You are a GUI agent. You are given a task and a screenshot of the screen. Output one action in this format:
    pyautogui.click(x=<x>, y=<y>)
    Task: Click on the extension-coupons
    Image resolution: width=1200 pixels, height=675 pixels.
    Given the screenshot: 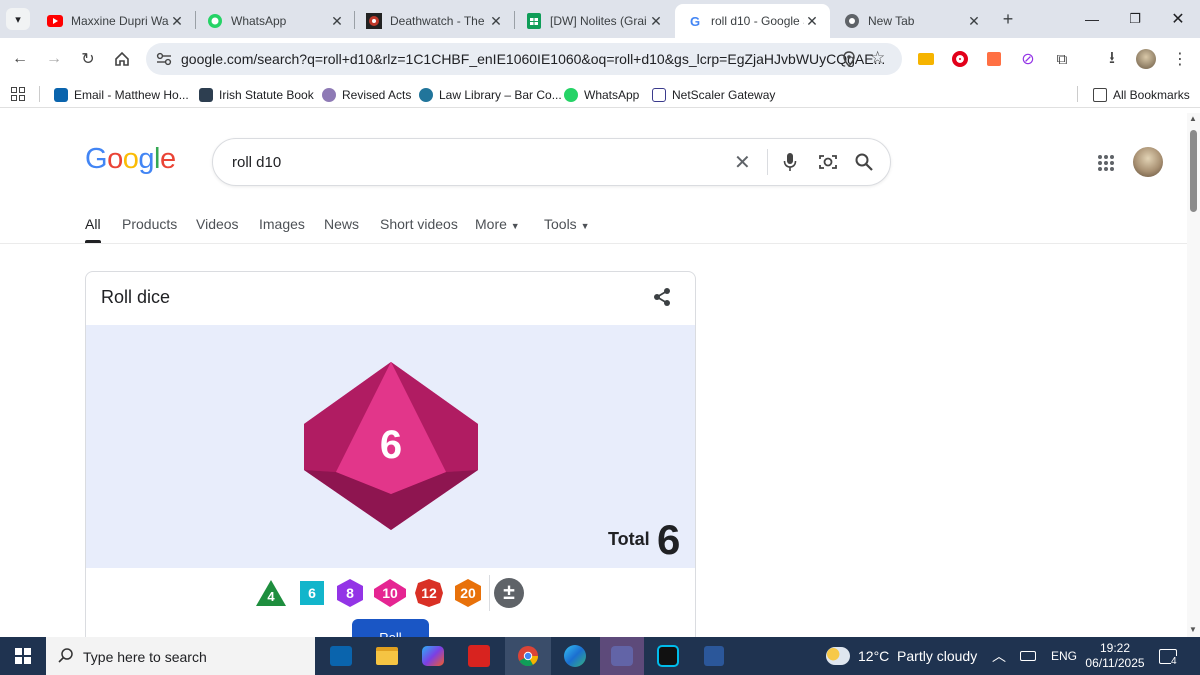 What is the action you would take?
    pyautogui.click(x=926, y=59)
    